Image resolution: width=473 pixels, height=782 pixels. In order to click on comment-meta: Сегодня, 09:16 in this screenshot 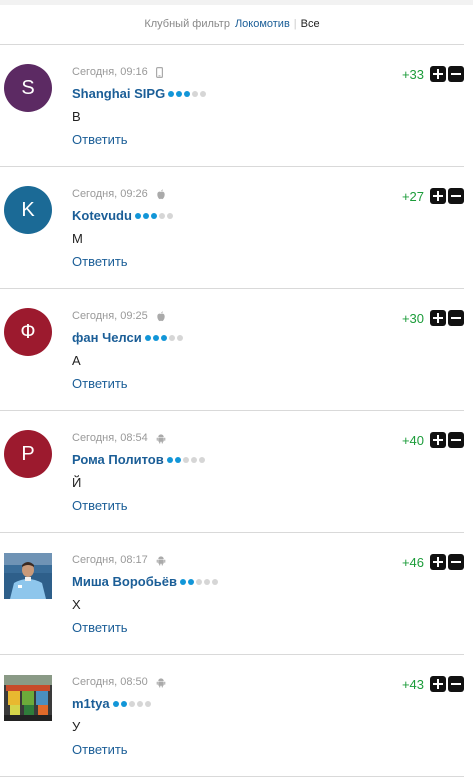, I will do `click(117, 72)`.